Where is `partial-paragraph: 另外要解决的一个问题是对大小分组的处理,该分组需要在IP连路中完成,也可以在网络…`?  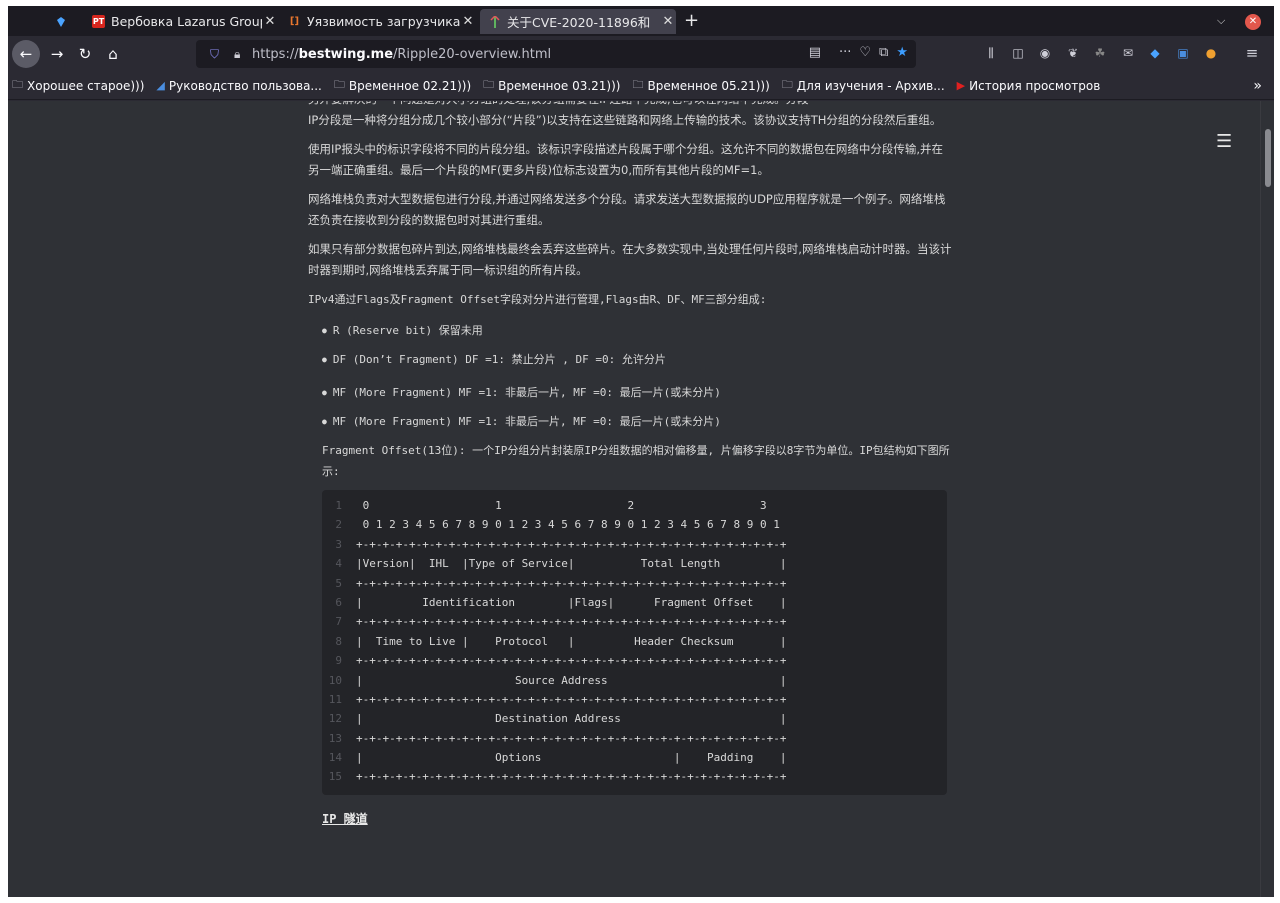
partial-paragraph: 另外要解决的一个问题是对大小分组的处理,该分组需要在IP连路中完成,也可以在网络… is located at coordinates (630, 105).